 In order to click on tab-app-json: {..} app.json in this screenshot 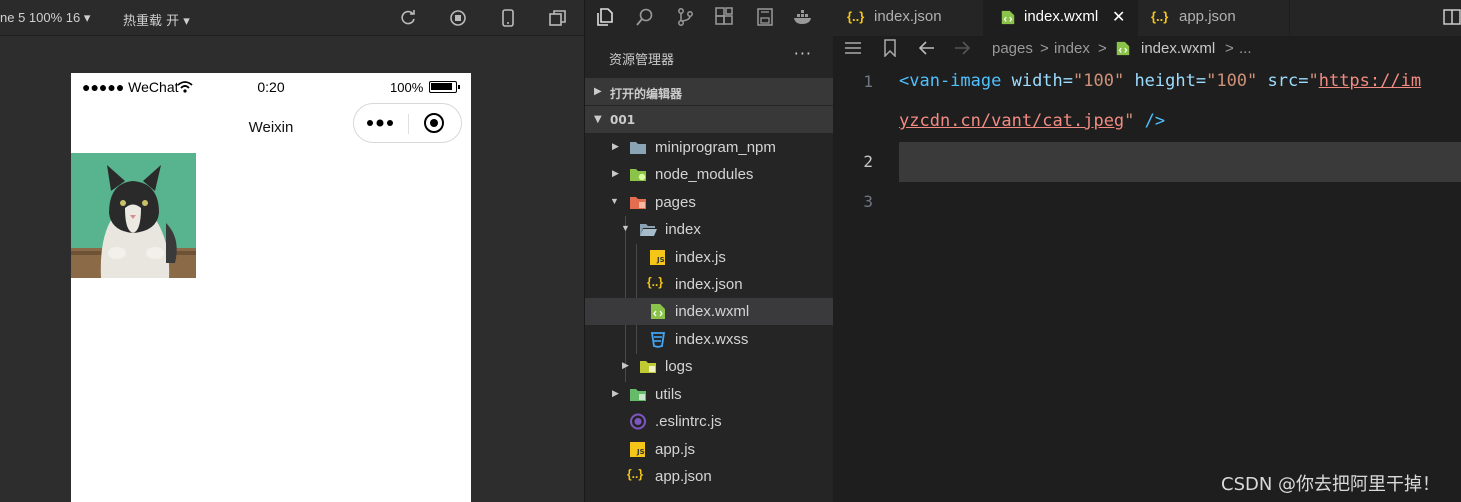, I will do `click(1214, 18)`.